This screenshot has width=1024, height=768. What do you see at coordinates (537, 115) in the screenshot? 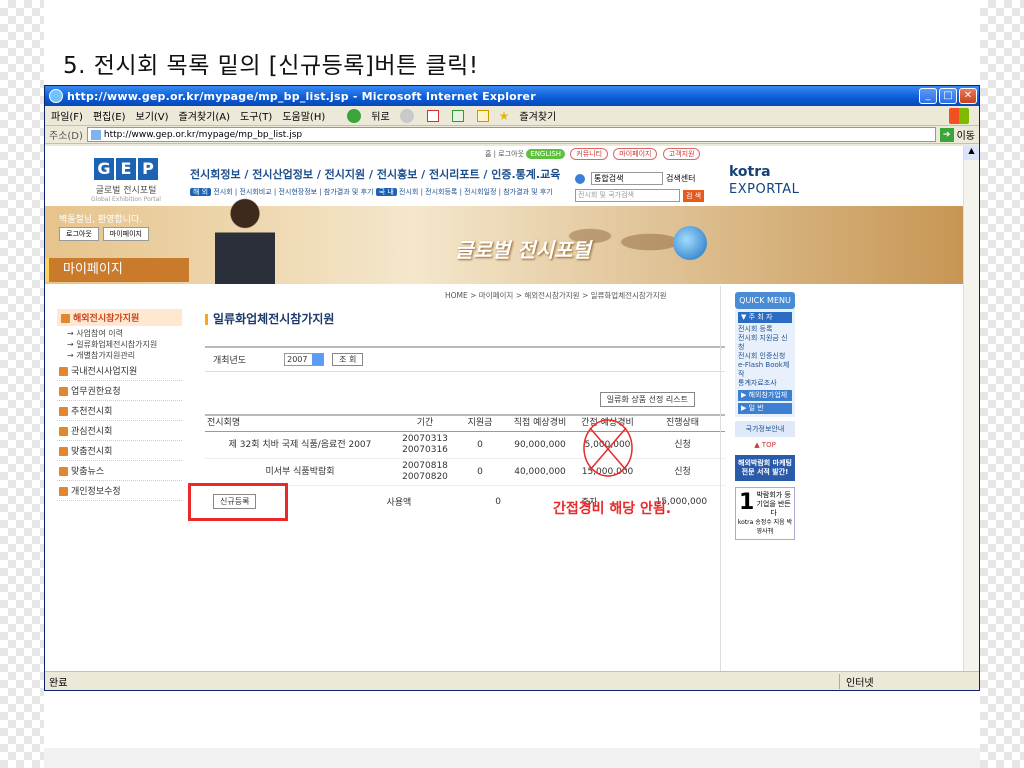
I see `favorites-button: 즐겨찾기` at bounding box center [537, 115].